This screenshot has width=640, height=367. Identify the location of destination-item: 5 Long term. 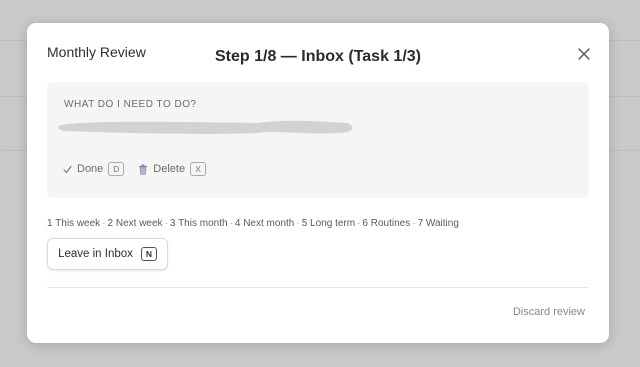
(328, 223).